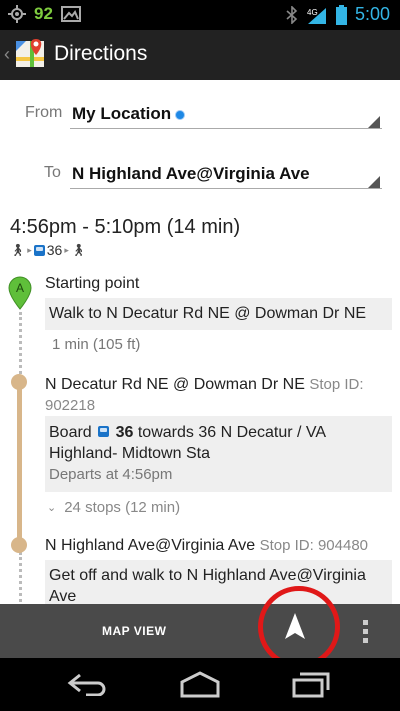 This screenshot has width=400, height=711. I want to click on board-route: 36, so click(124, 432).